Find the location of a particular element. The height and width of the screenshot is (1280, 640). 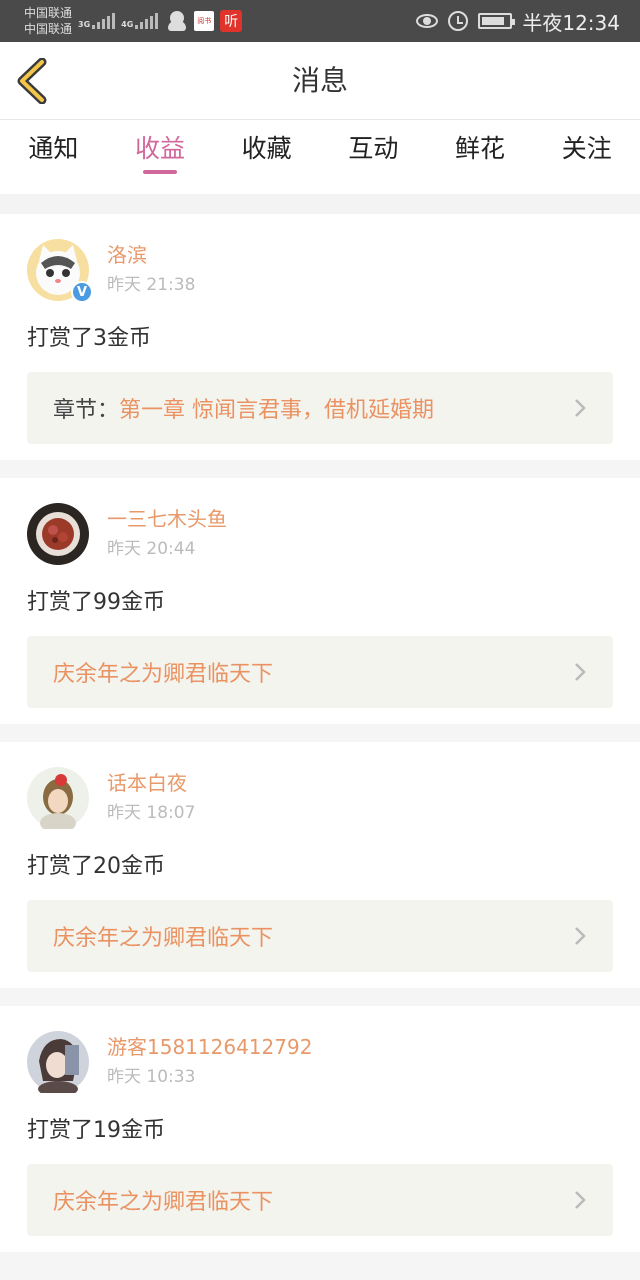

reader-app-icon: 阅书 is located at coordinates (204, 21).